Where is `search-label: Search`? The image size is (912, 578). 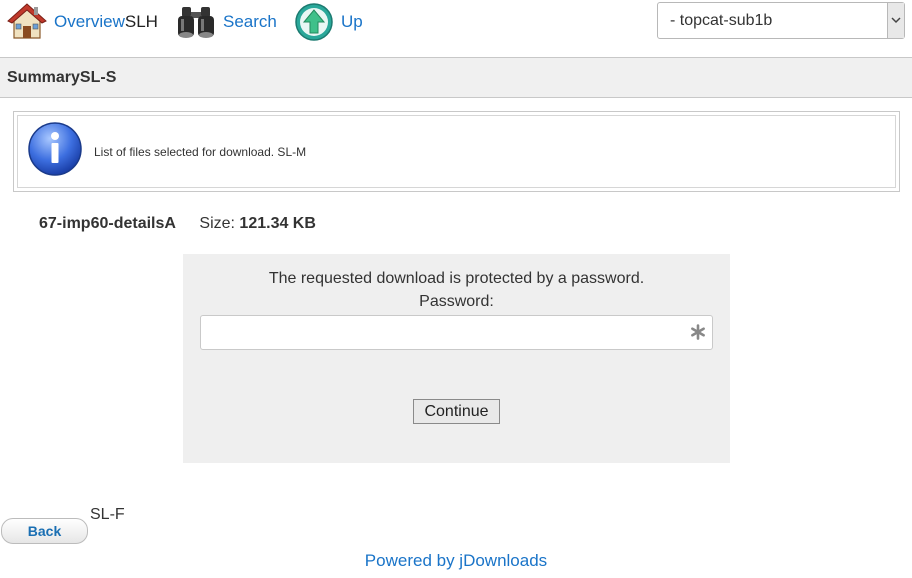 search-label: Search is located at coordinates (250, 22).